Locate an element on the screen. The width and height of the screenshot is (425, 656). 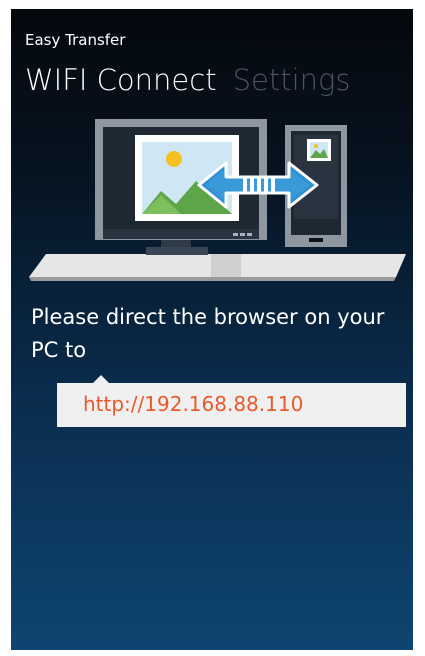
server-url: http://192.168.88.110 is located at coordinates (193, 404).